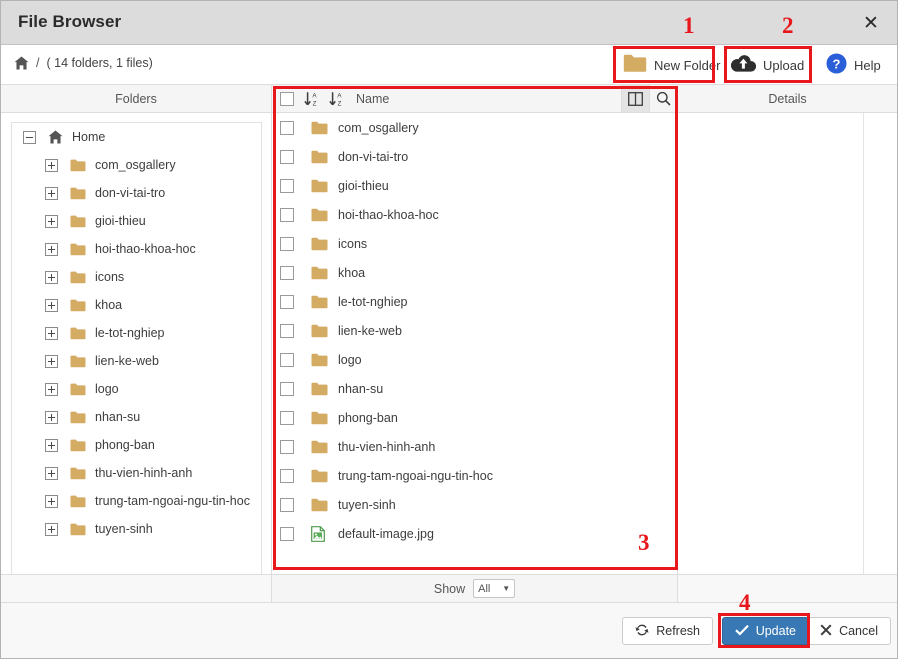 The image size is (898, 659). I want to click on select-all-checkbox, so click(287, 98).